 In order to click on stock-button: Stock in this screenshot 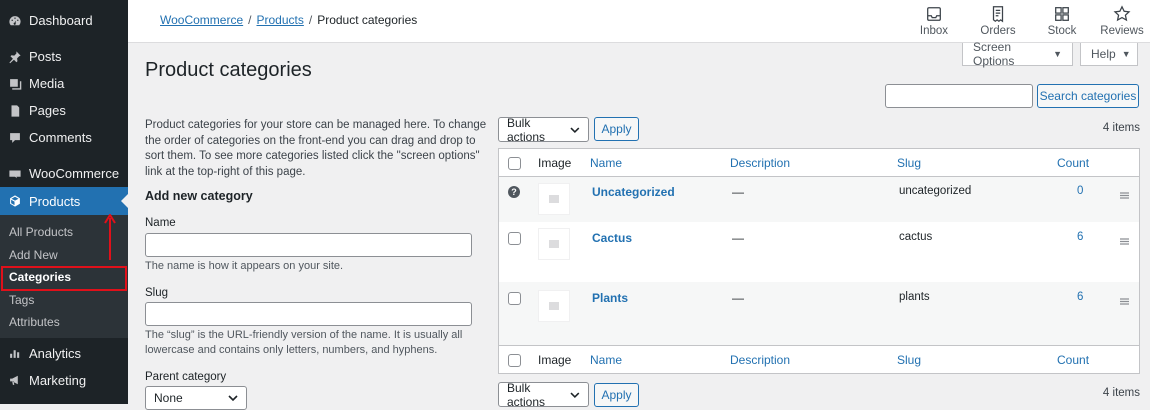, I will do `click(1062, 21)`.